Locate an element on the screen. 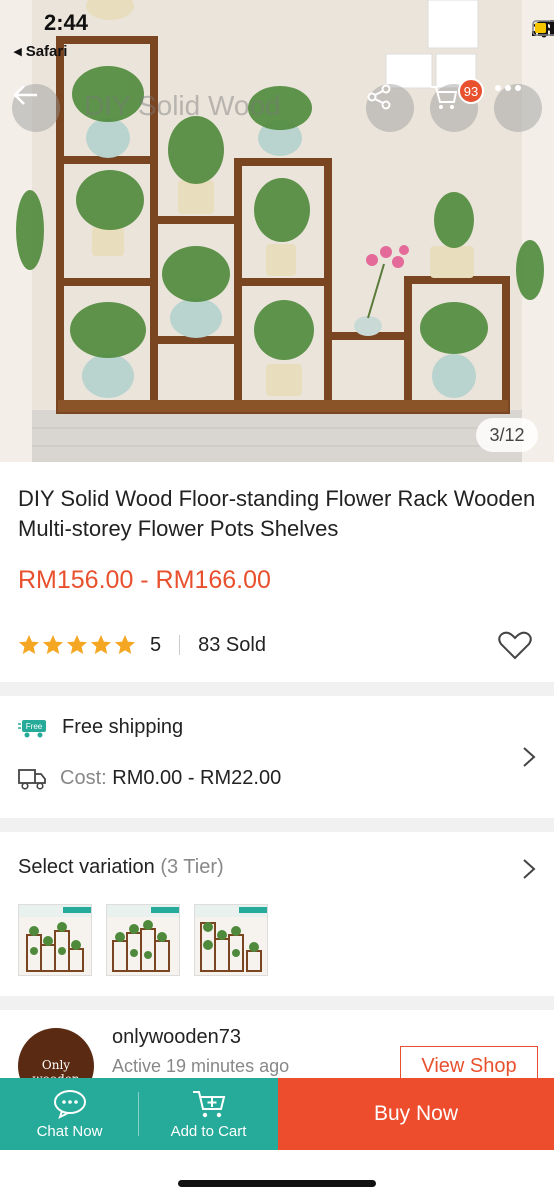 The width and height of the screenshot is (554, 1200). free-shipping-icon: Free is located at coordinates (32, 728).